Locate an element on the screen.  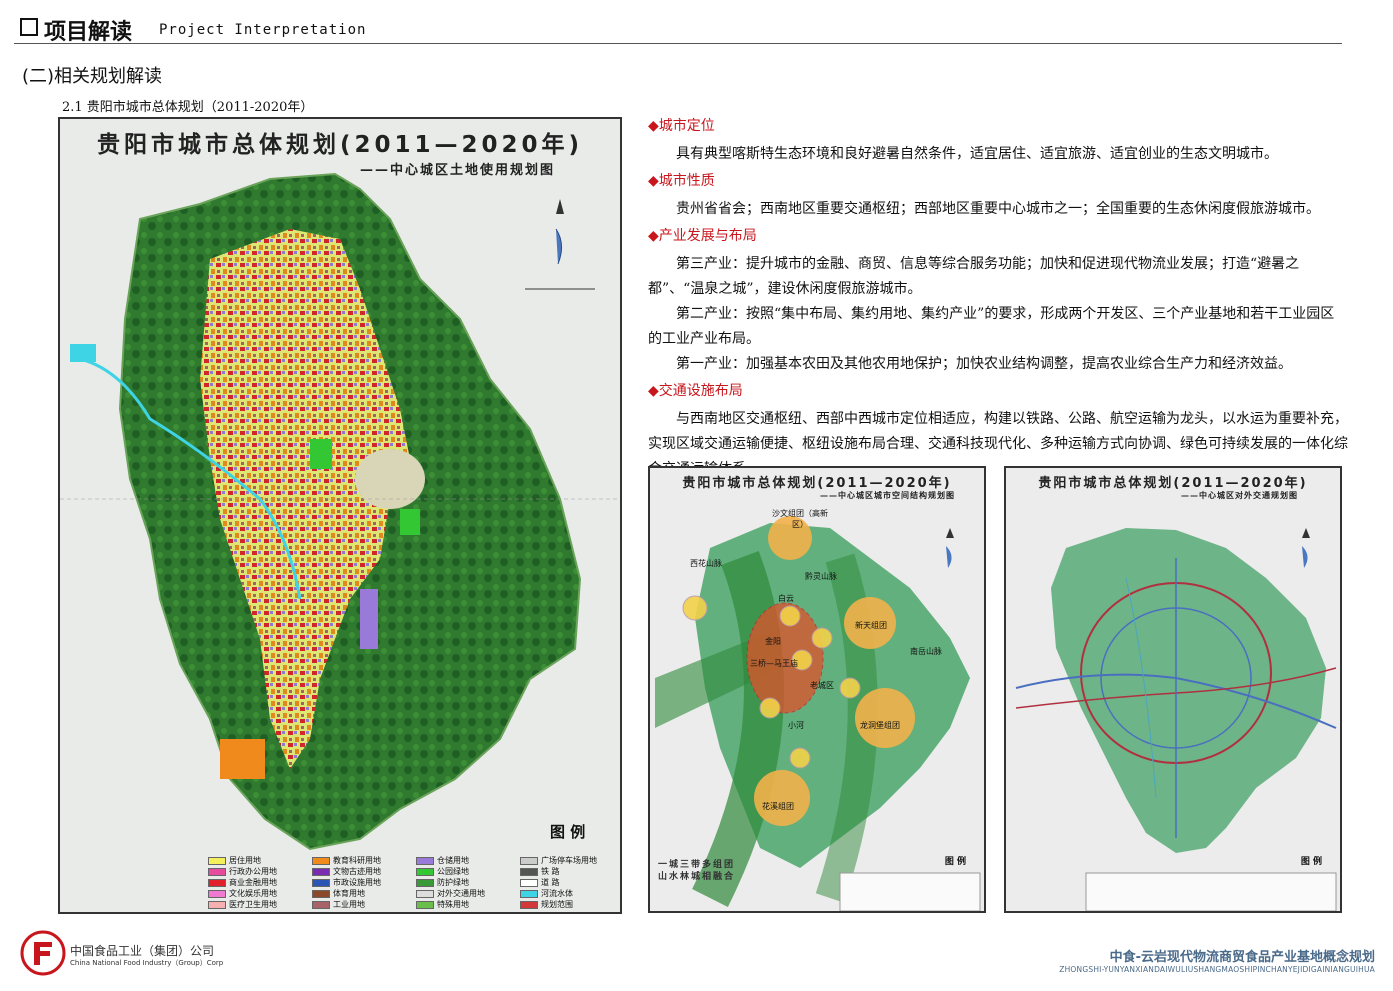
label-baiyun: 白云 is located at coordinates (786, 598).